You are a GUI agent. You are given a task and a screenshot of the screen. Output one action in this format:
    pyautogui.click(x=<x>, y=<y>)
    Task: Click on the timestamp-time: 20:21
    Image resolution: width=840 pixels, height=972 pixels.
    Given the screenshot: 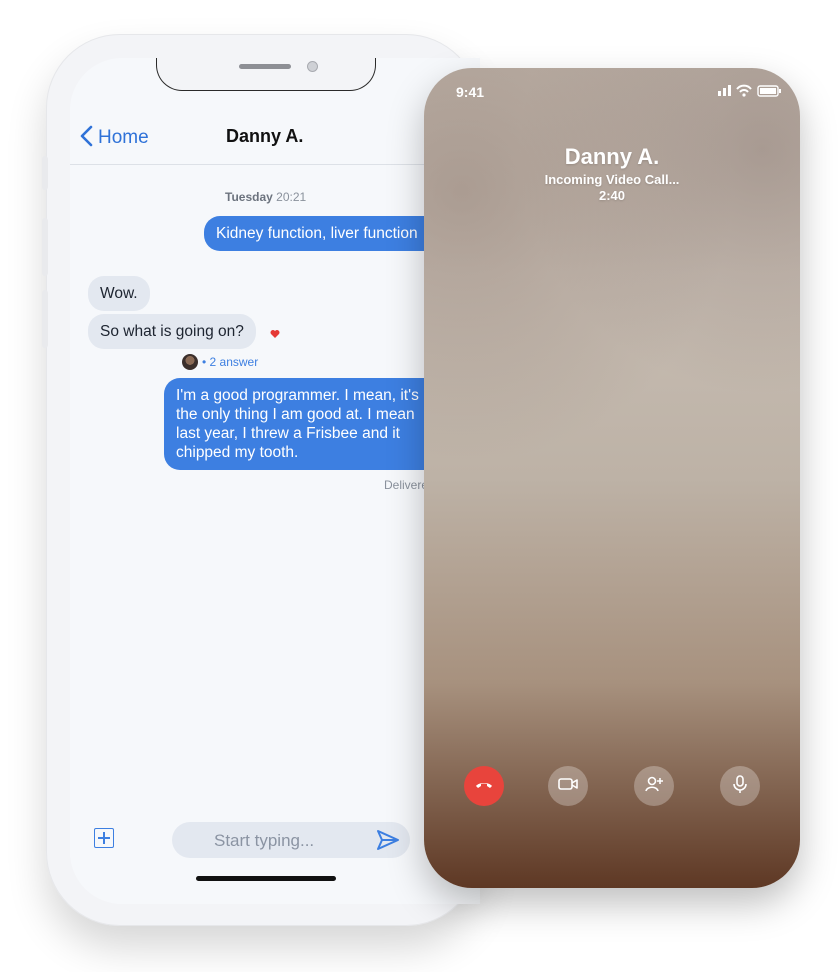 What is the action you would take?
    pyautogui.click(x=291, y=197)
    